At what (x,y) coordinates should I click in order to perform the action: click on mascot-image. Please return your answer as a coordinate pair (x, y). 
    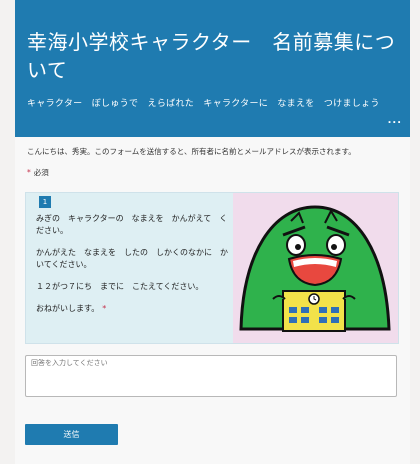
    Looking at the image, I should click on (315, 268).